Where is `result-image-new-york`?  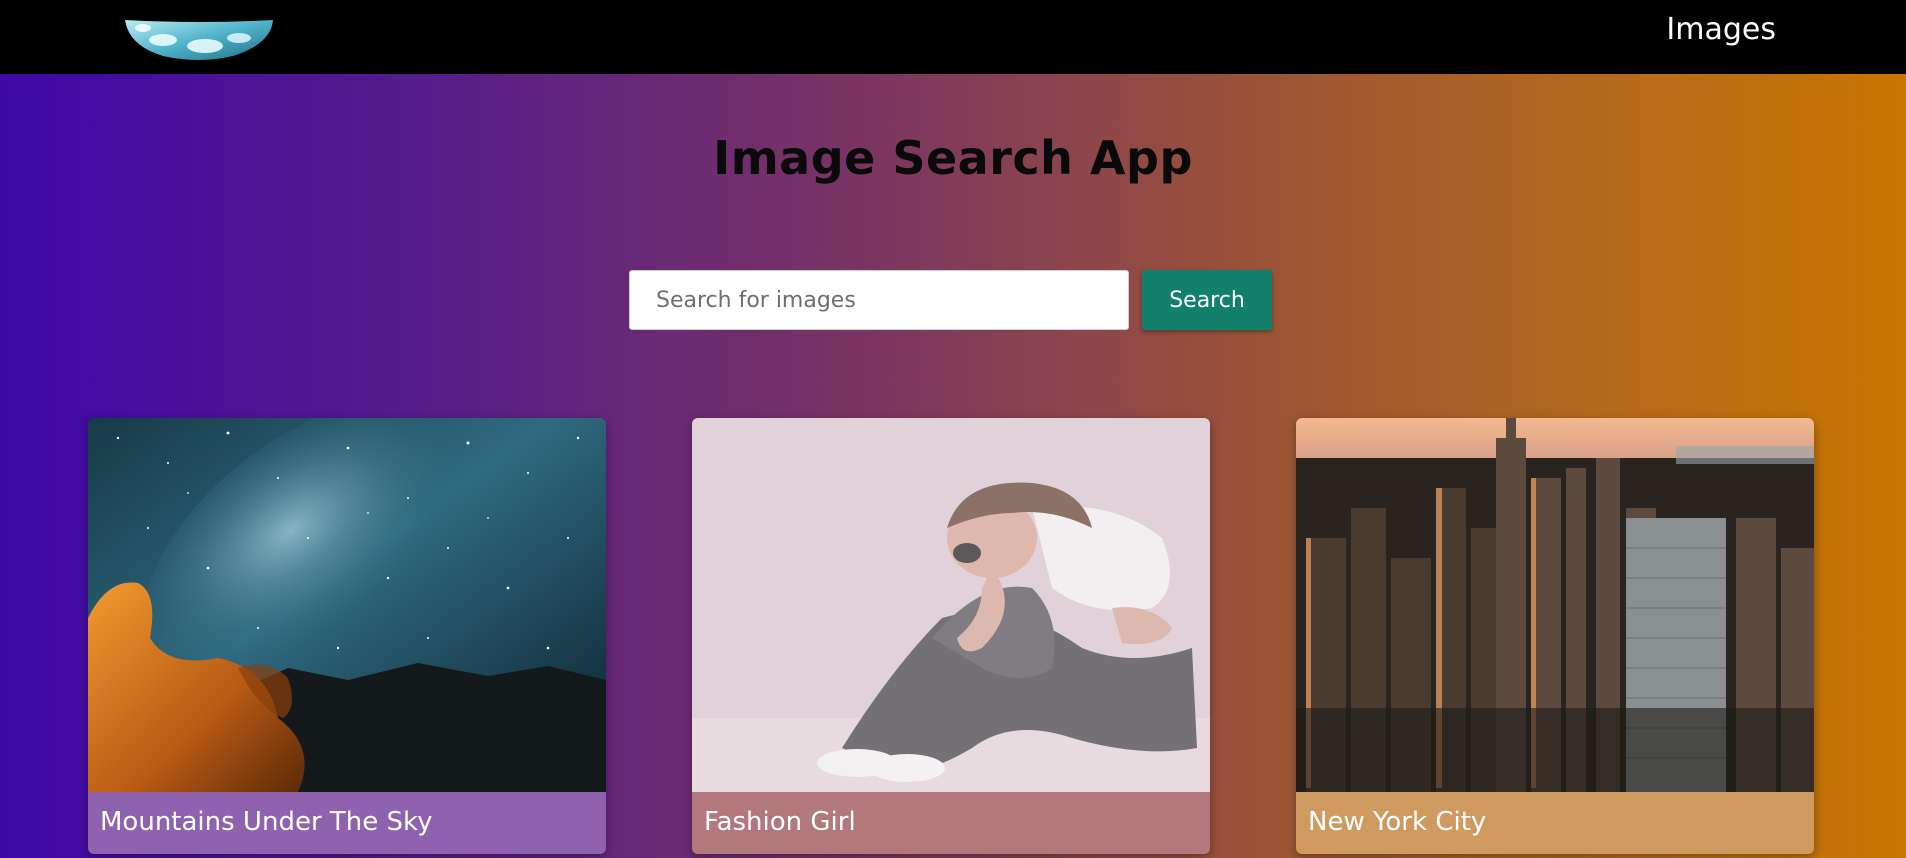
result-image-new-york is located at coordinates (1555, 605).